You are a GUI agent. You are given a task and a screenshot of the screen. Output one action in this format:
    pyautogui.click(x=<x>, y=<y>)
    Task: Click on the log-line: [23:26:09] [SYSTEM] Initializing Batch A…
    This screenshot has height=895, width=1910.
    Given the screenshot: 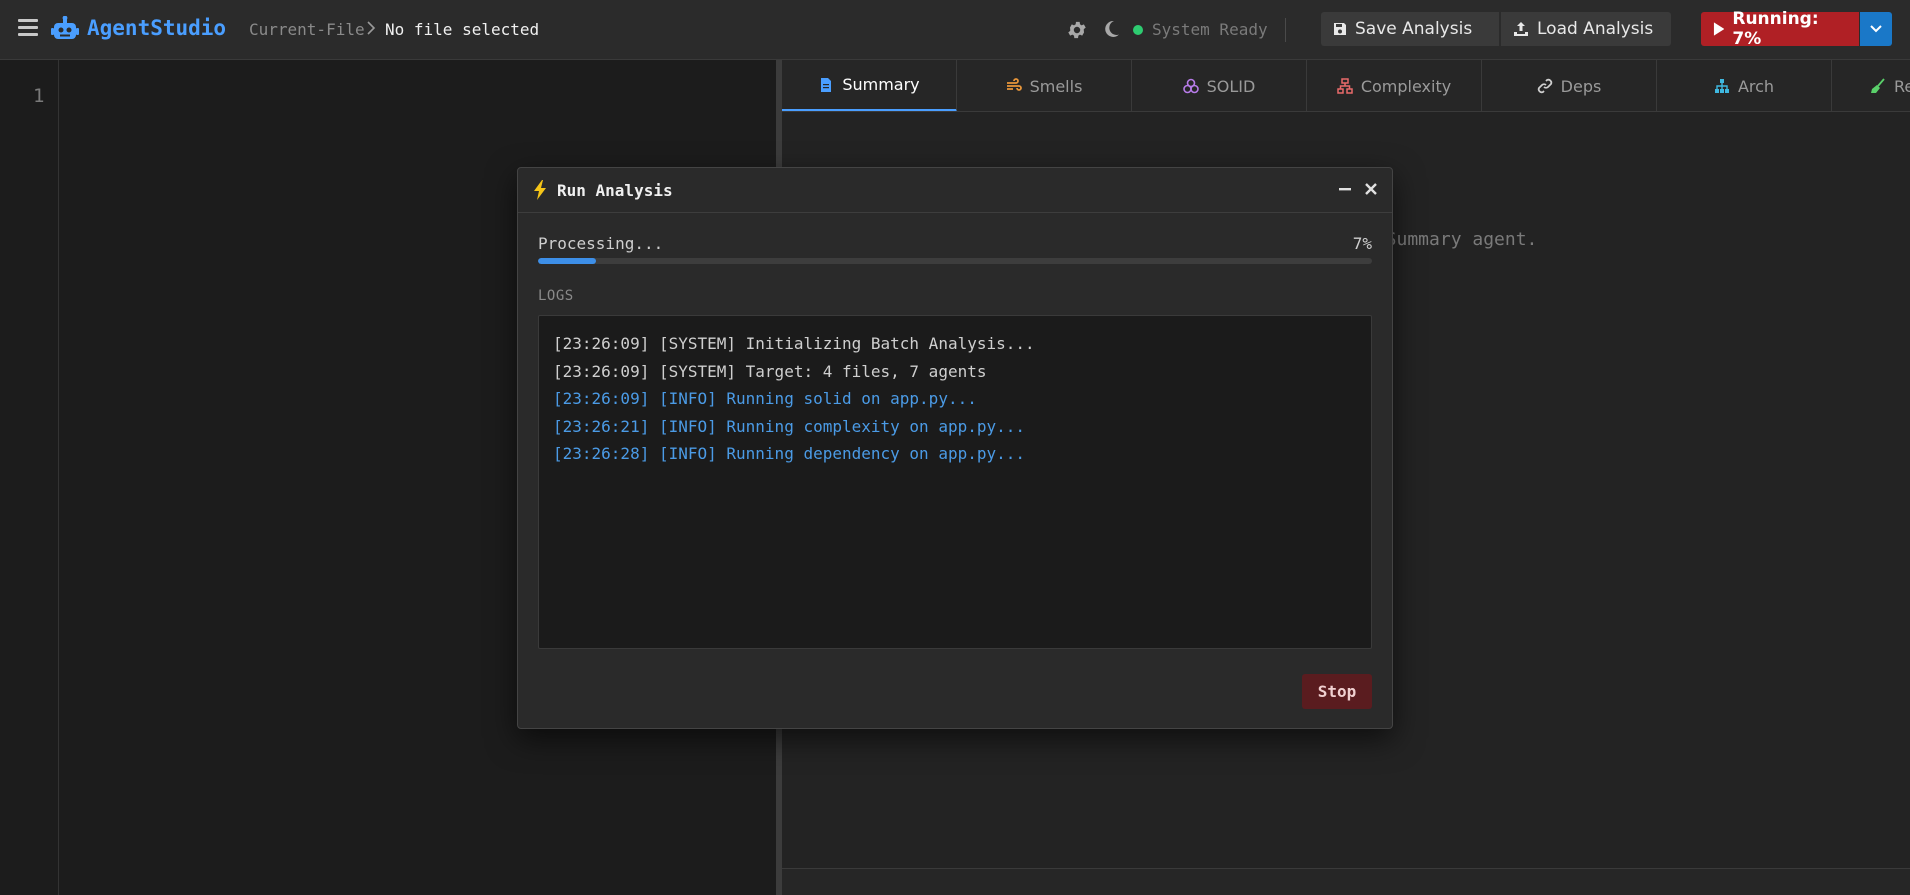 What is the action you would take?
    pyautogui.click(x=794, y=343)
    